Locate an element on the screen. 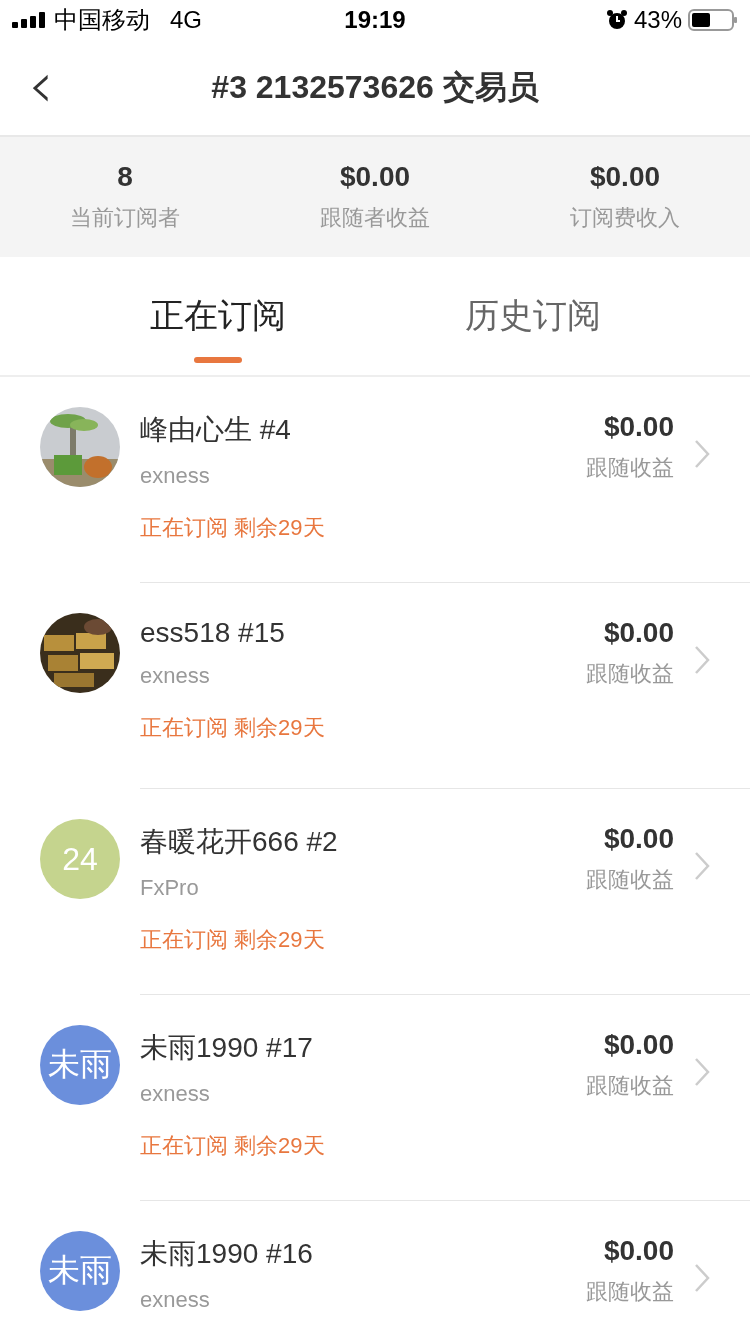  subscriber-name: 未雨1990 #17 is located at coordinates (227, 1048).